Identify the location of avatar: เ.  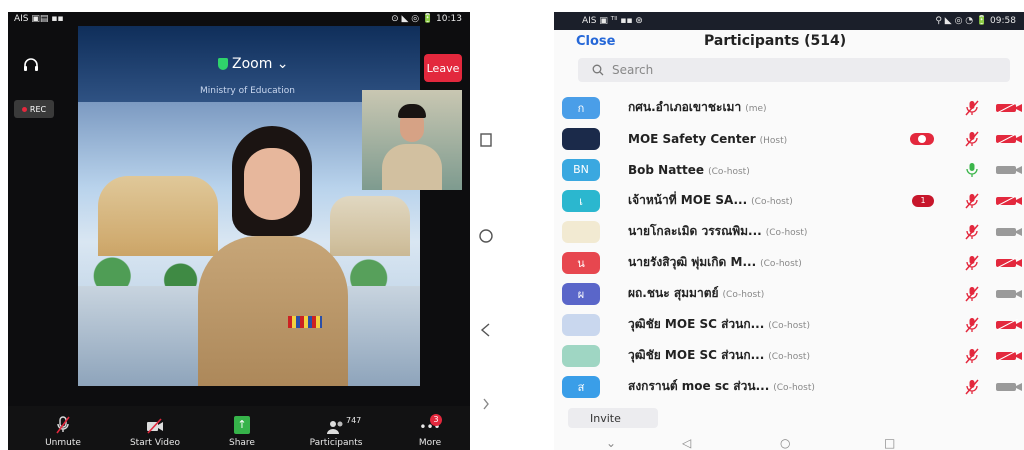
(581, 200).